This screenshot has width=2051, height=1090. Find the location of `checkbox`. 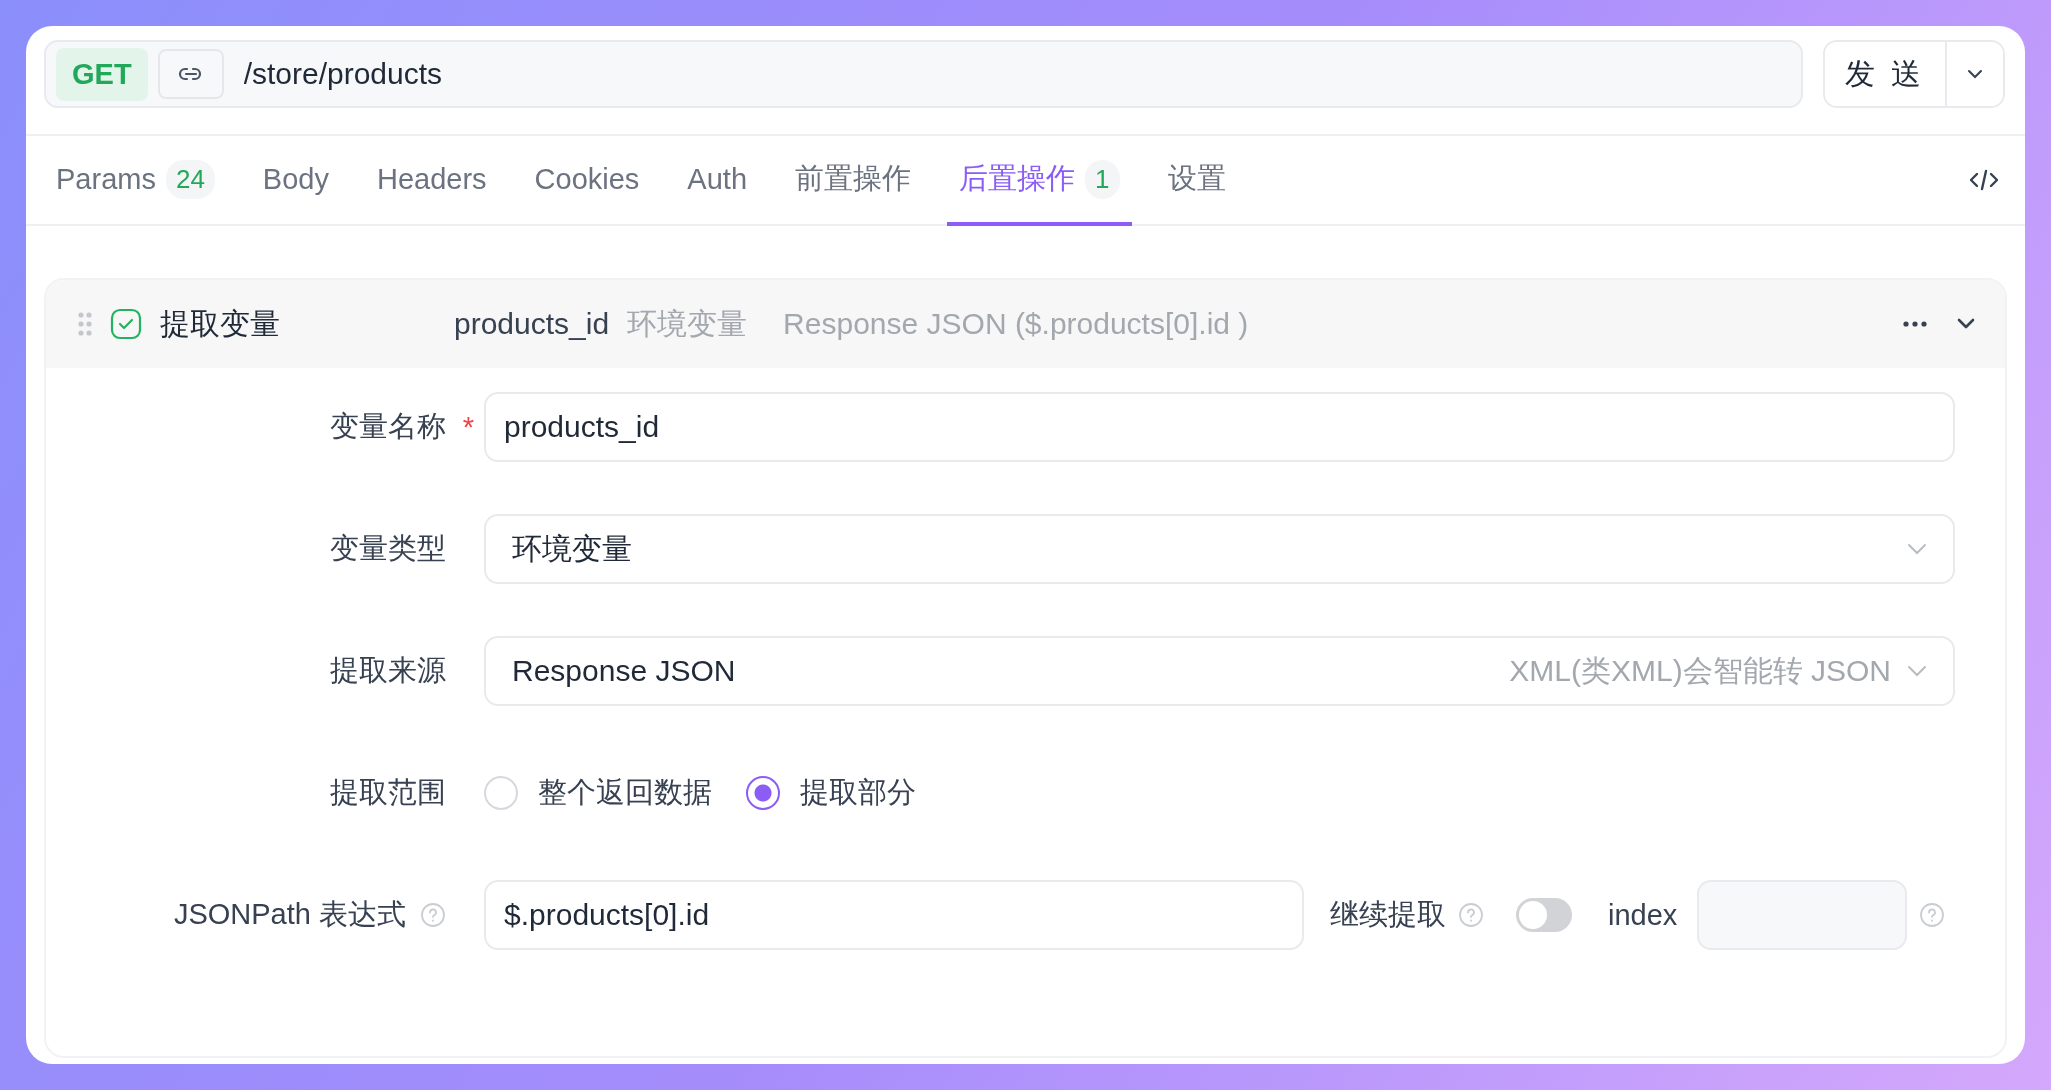

checkbox is located at coordinates (126, 324).